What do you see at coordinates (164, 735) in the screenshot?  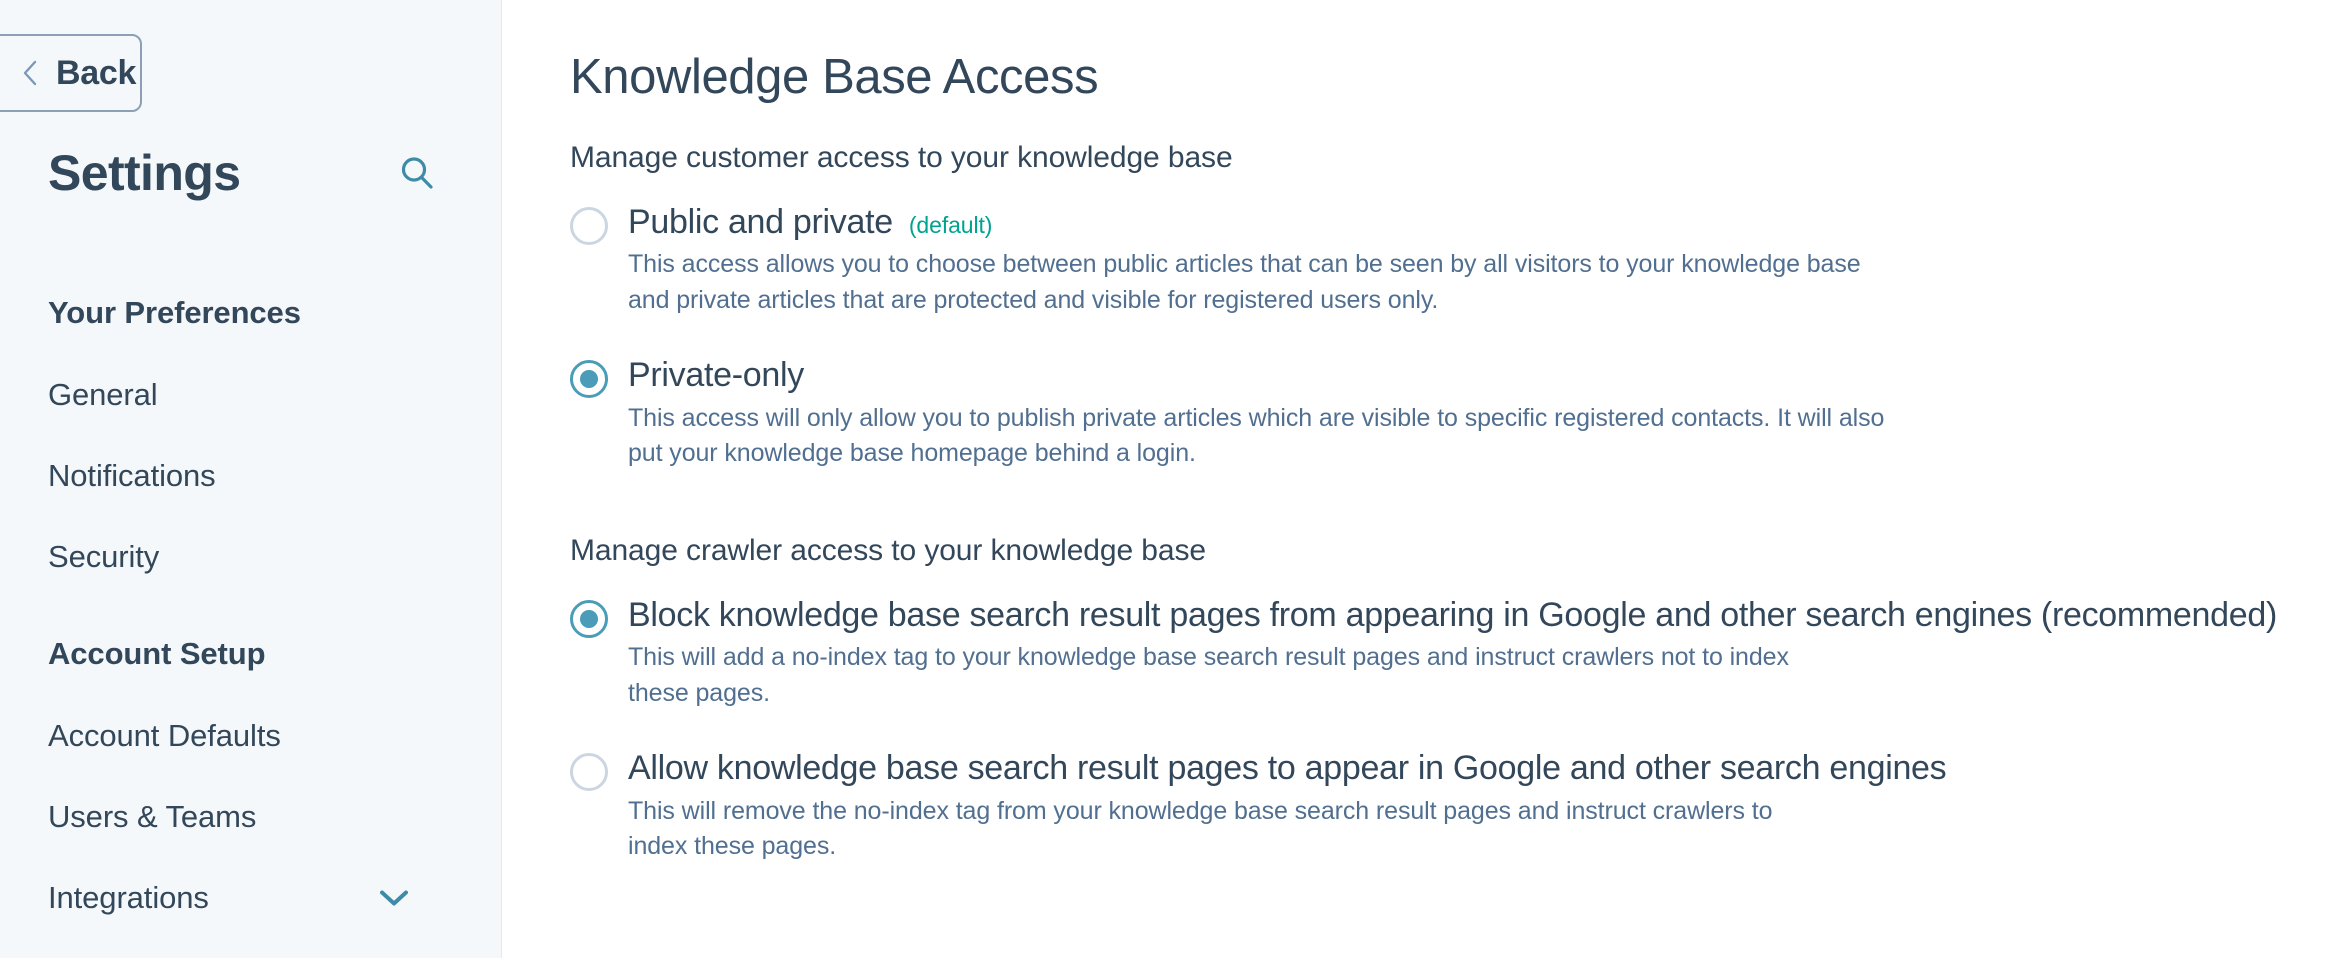 I see `sidebar-item-label: Account Defaults` at bounding box center [164, 735].